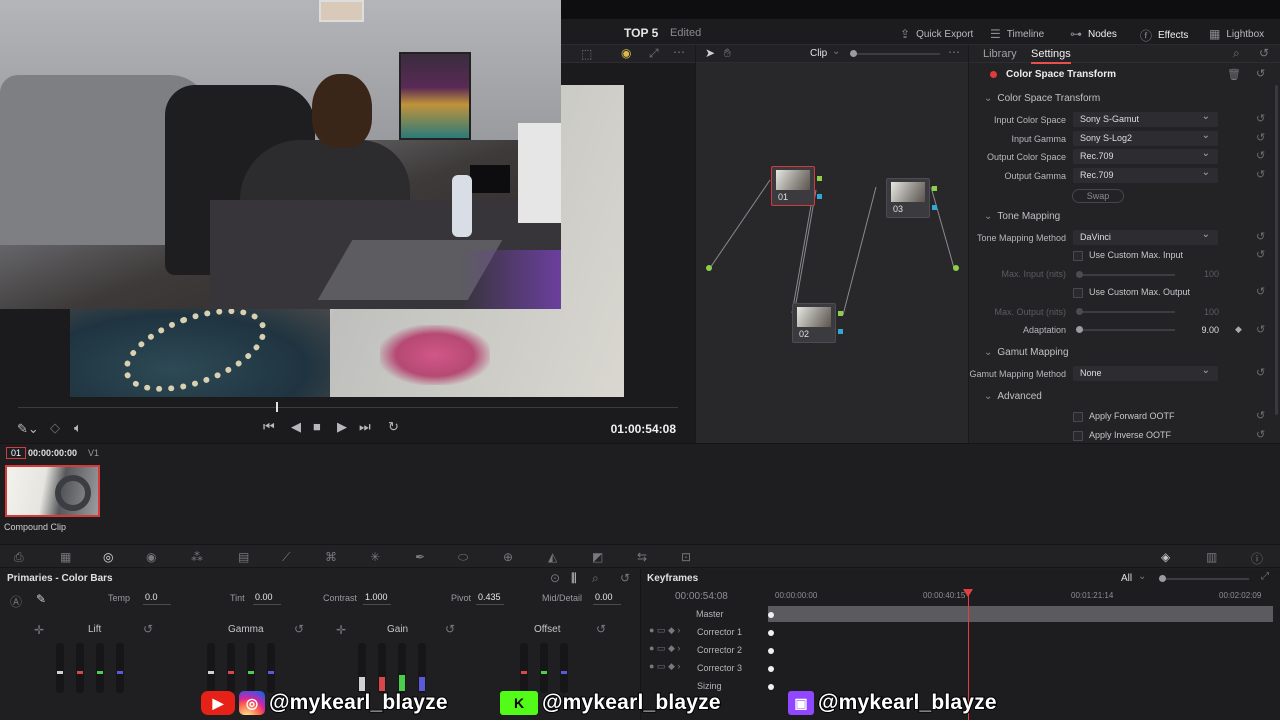 This screenshot has width=1280, height=720. What do you see at coordinates (1236, 34) in the screenshot?
I see `lightbox-button: ▦ Lightbox` at bounding box center [1236, 34].